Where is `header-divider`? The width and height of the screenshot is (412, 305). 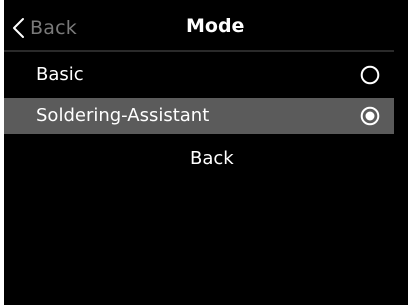 header-divider is located at coordinates (199, 51).